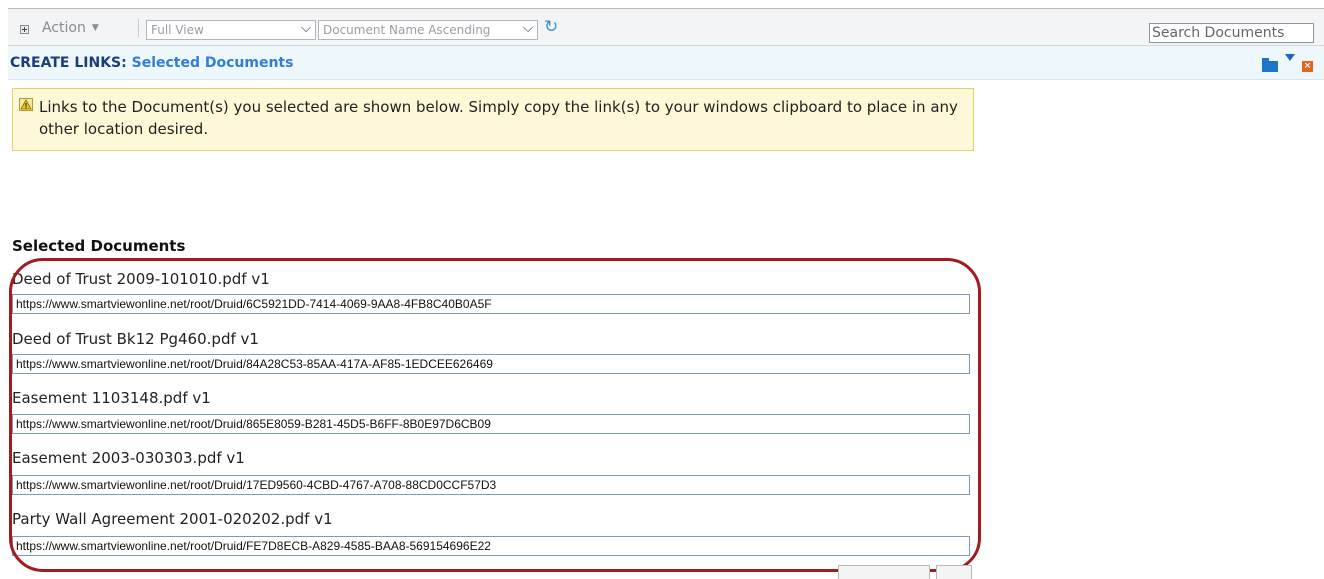  I want to click on warning-icon, so click(26, 104).